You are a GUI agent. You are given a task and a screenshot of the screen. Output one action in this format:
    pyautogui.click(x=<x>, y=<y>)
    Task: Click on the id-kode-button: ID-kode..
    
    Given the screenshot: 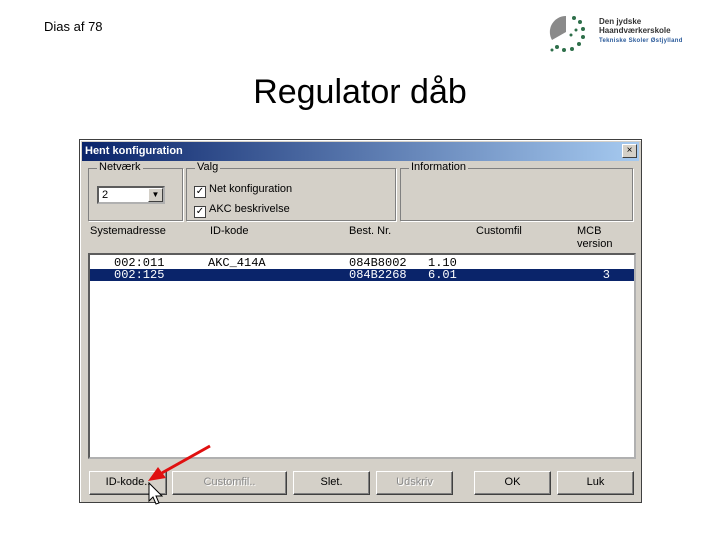 What is the action you would take?
    pyautogui.click(x=128, y=483)
    